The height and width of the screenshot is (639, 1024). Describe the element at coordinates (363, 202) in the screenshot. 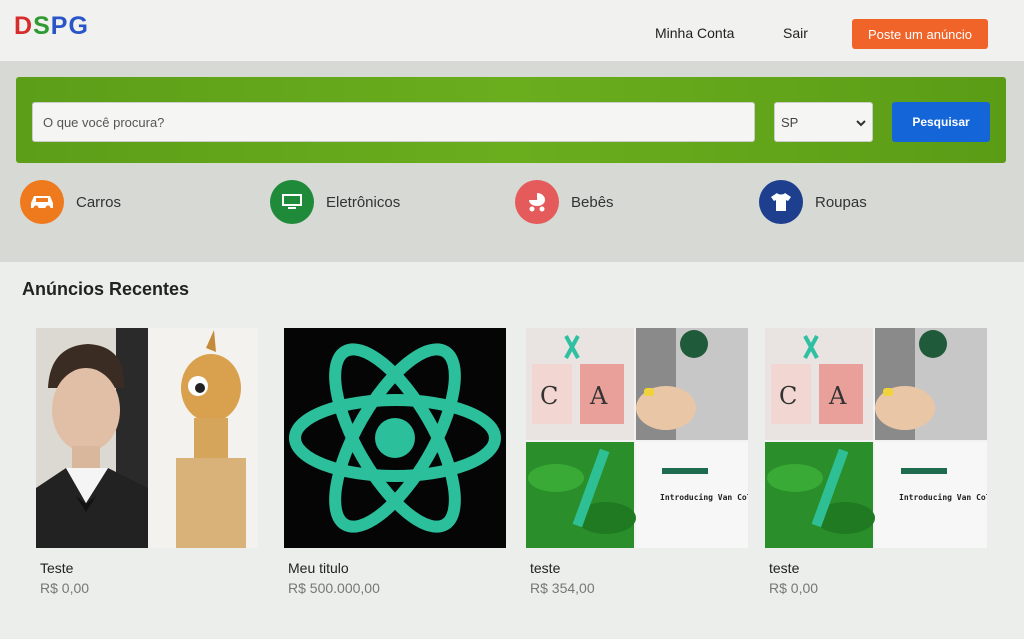

I see `category-label: Eletrônicos` at that location.